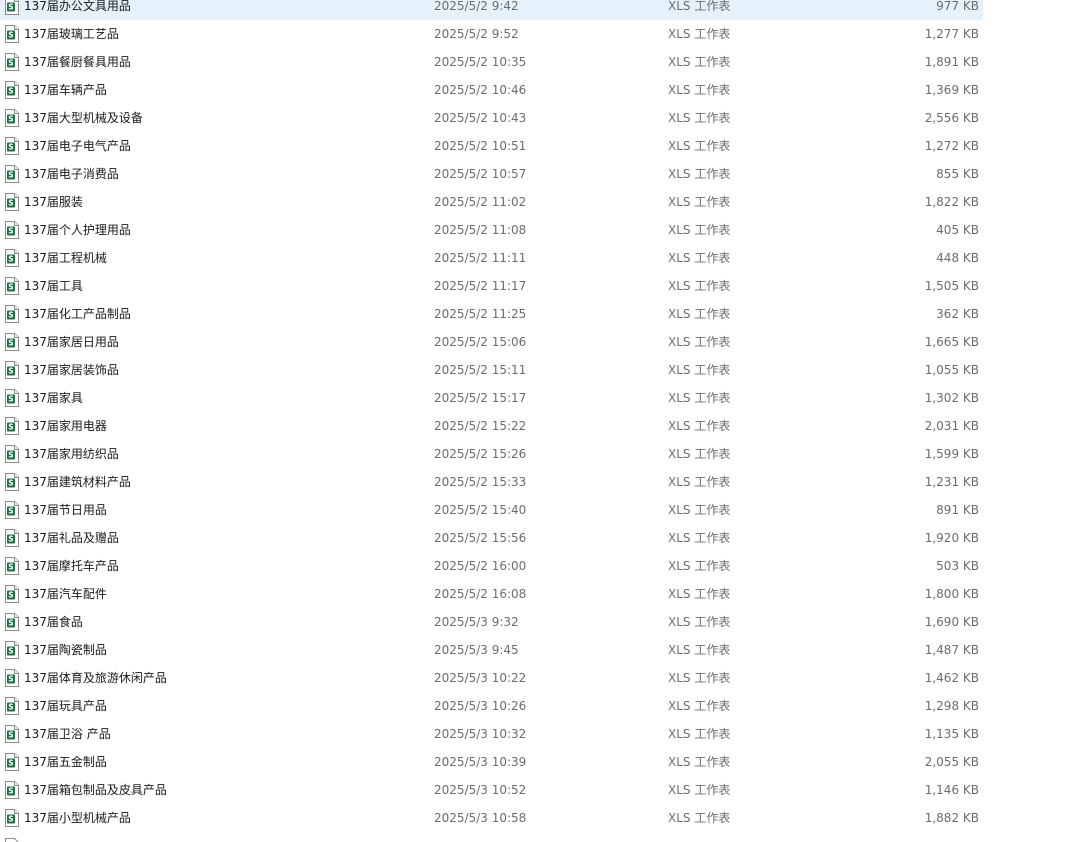 This screenshot has width=1090, height=842. Describe the element at coordinates (491, 62) in the screenshot. I see `file-row: S 137届餐厨餐具用品 2025/5/2 10:35 XLS 工作表 1,891 KB` at that location.